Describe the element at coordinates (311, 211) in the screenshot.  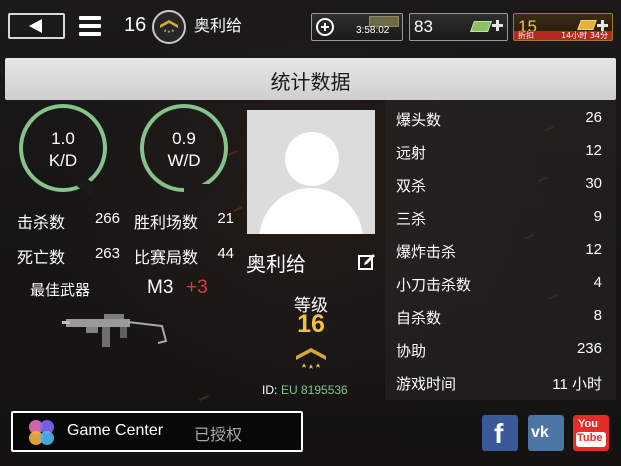
I see `avatar-body` at that location.